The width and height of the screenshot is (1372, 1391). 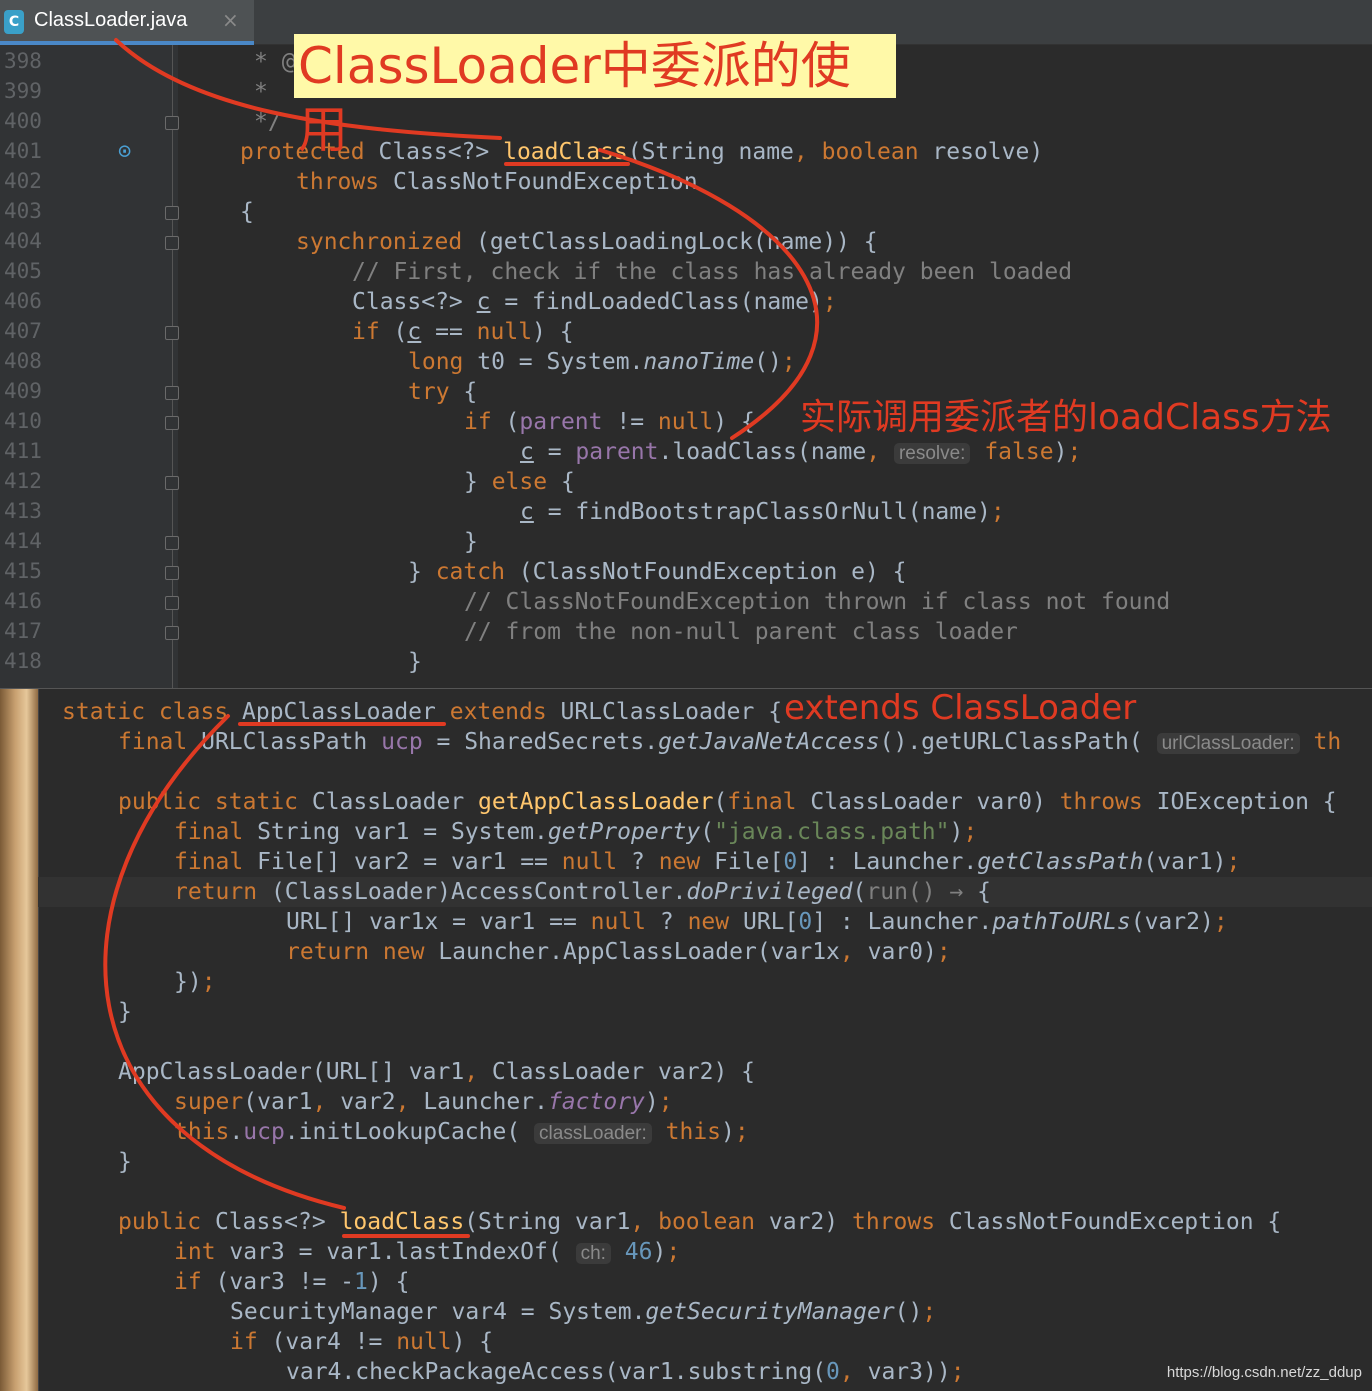 I want to click on line-number: 408, so click(x=23, y=361).